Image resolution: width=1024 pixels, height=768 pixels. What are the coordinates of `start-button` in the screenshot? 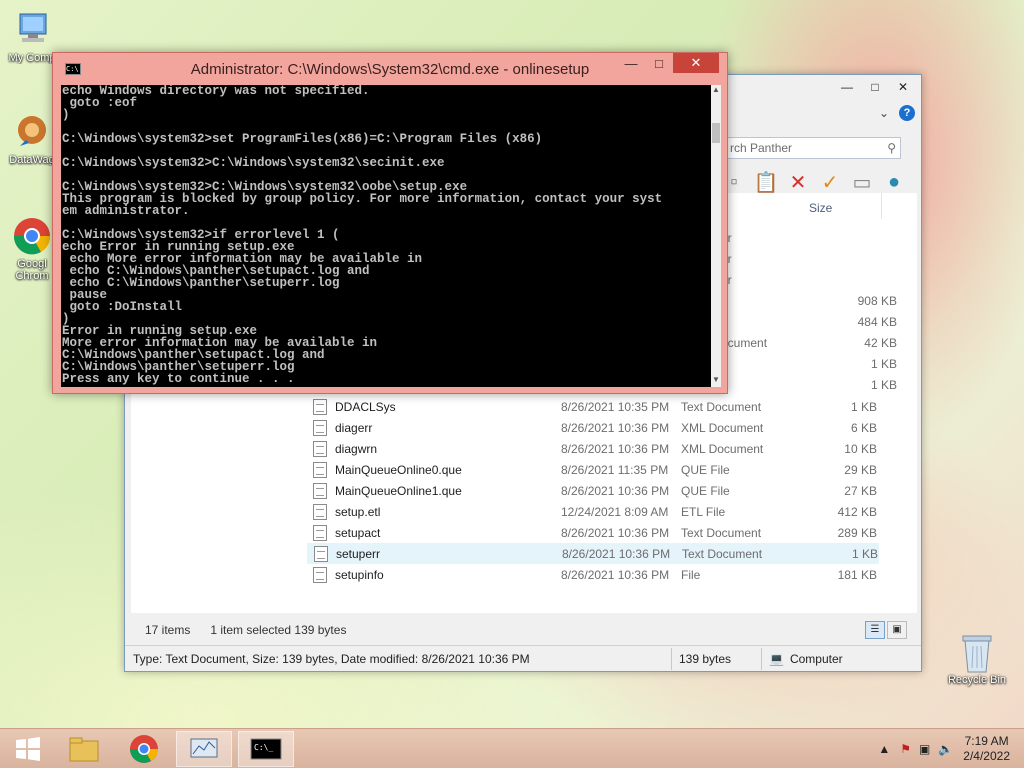 It's located at (28, 749).